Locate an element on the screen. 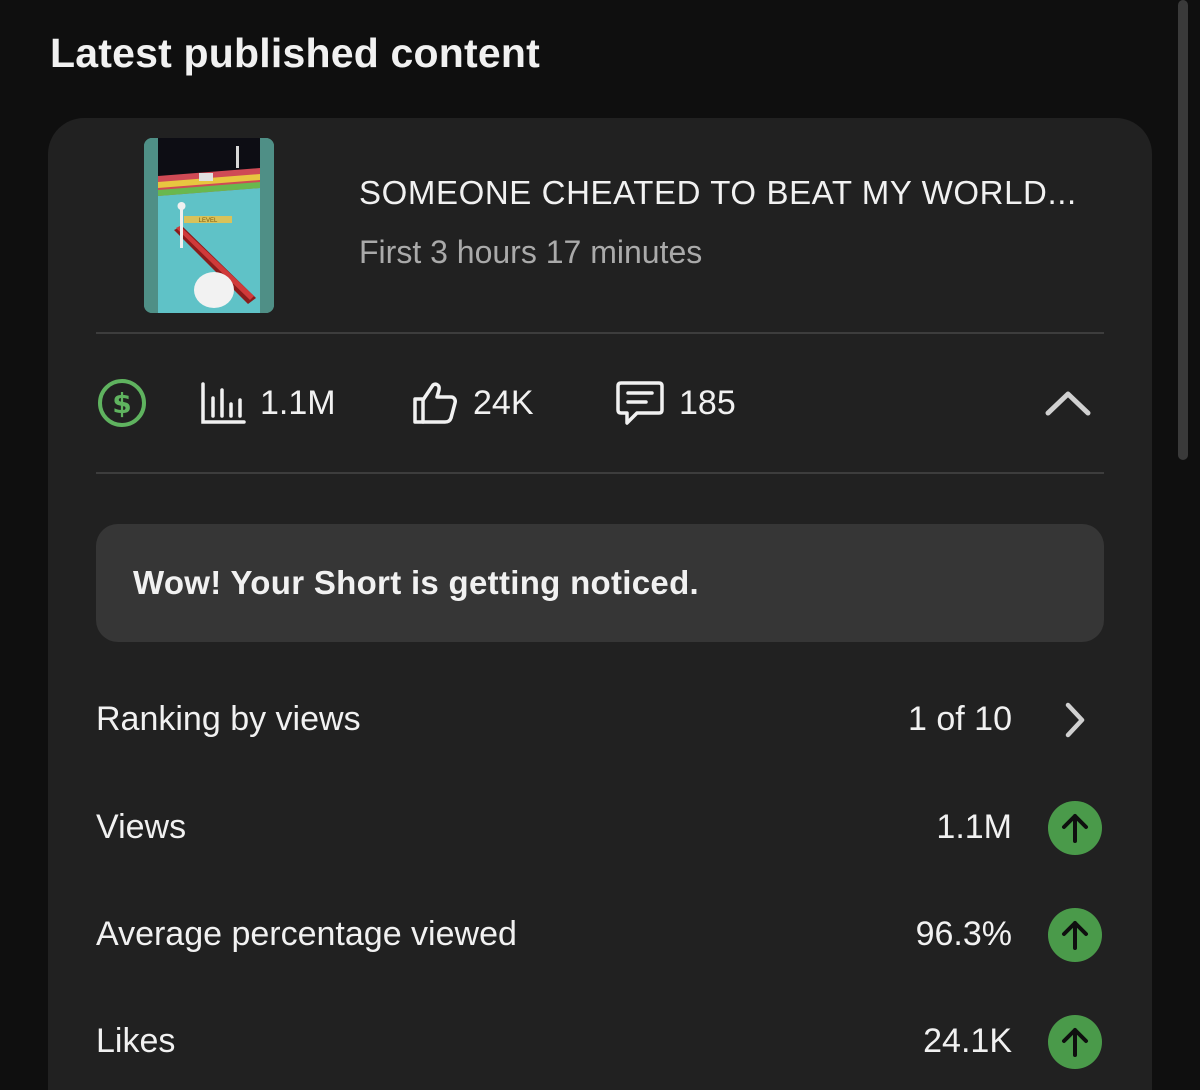 The image size is (1200, 1090). metric-value: 1.1M is located at coordinates (974, 827).